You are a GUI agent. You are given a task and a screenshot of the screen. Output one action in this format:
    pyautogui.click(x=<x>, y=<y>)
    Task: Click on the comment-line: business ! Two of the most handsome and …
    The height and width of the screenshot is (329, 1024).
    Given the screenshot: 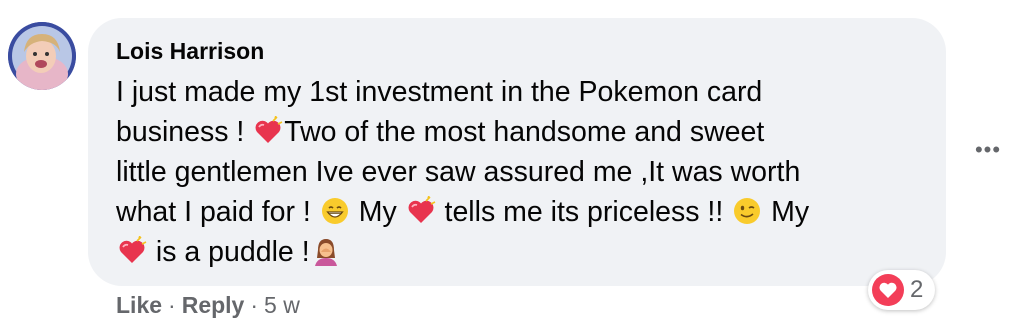 What is the action you would take?
    pyautogui.click(x=516, y=132)
    